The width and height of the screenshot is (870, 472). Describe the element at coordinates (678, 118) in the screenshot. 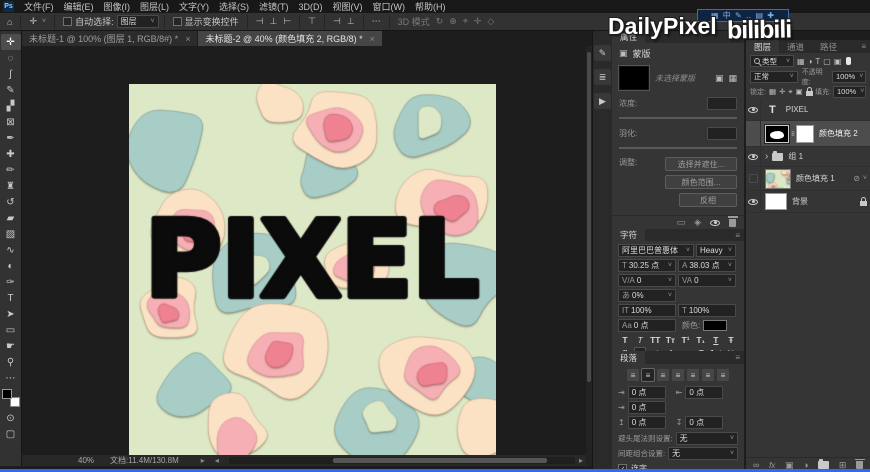

I see `density-slider` at that location.